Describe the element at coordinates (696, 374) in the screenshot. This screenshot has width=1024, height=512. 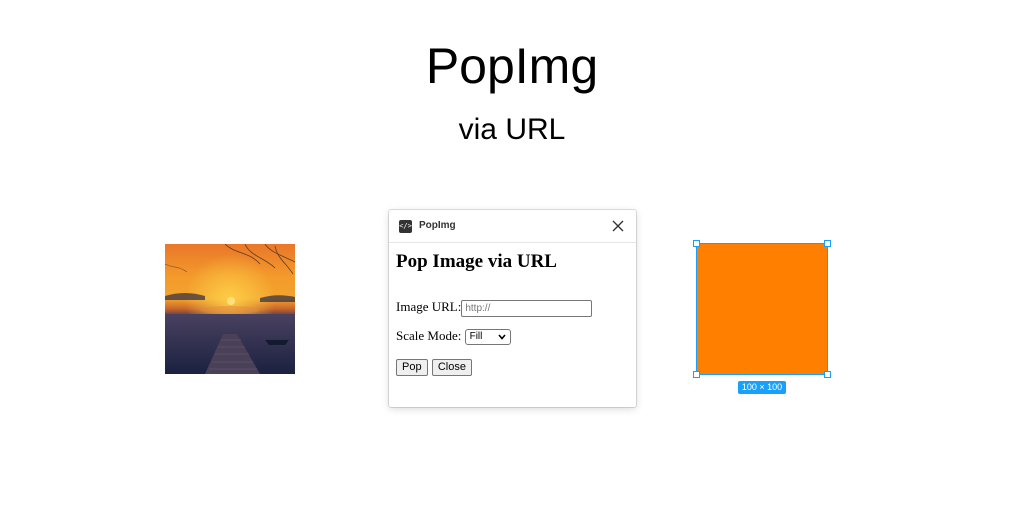
I see `resize-handle-bottom-left` at that location.